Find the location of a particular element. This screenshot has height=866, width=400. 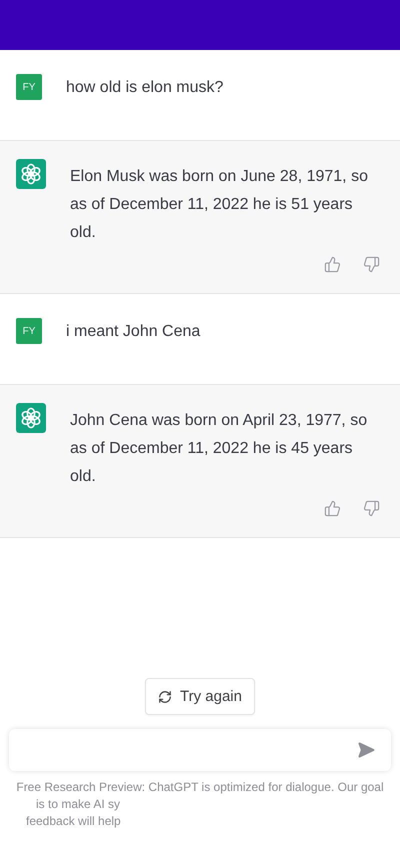

message-text: i meant John Cena is located at coordinates (134, 332).